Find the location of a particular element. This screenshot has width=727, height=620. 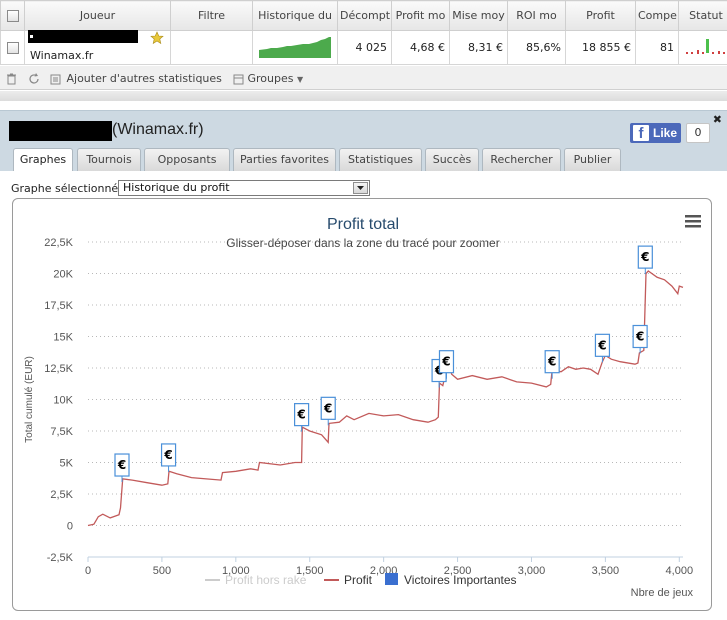

tab-rechercher: Rechercher is located at coordinates (521, 159).